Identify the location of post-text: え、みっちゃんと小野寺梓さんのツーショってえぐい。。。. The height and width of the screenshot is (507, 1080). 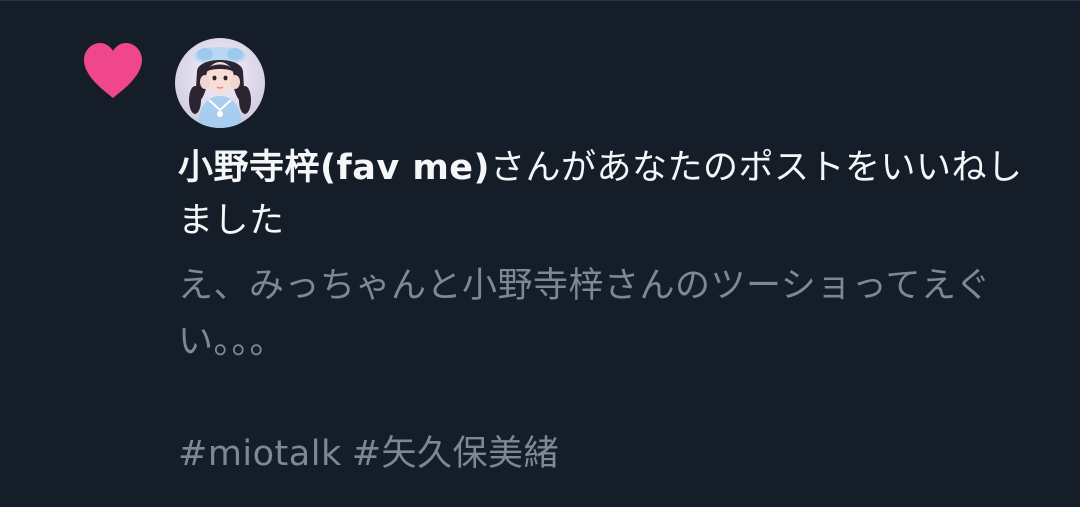
(585, 314).